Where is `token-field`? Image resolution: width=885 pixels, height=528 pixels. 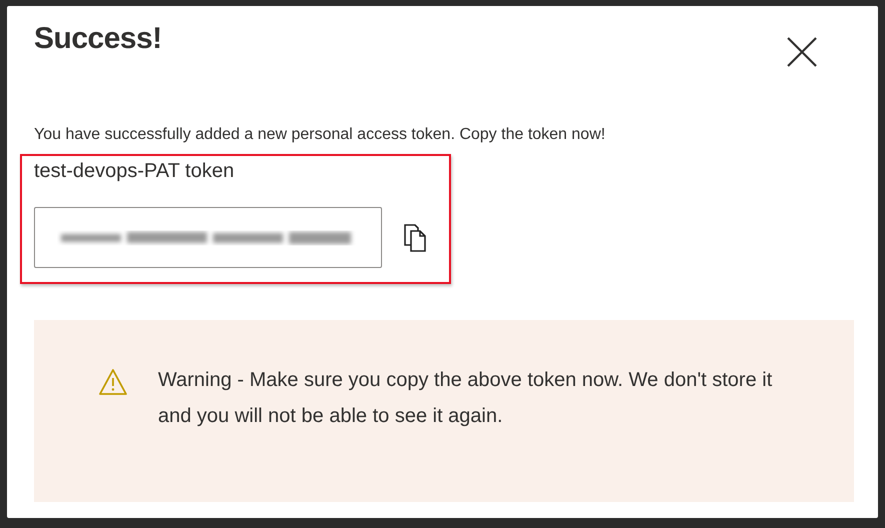
token-field is located at coordinates (208, 237).